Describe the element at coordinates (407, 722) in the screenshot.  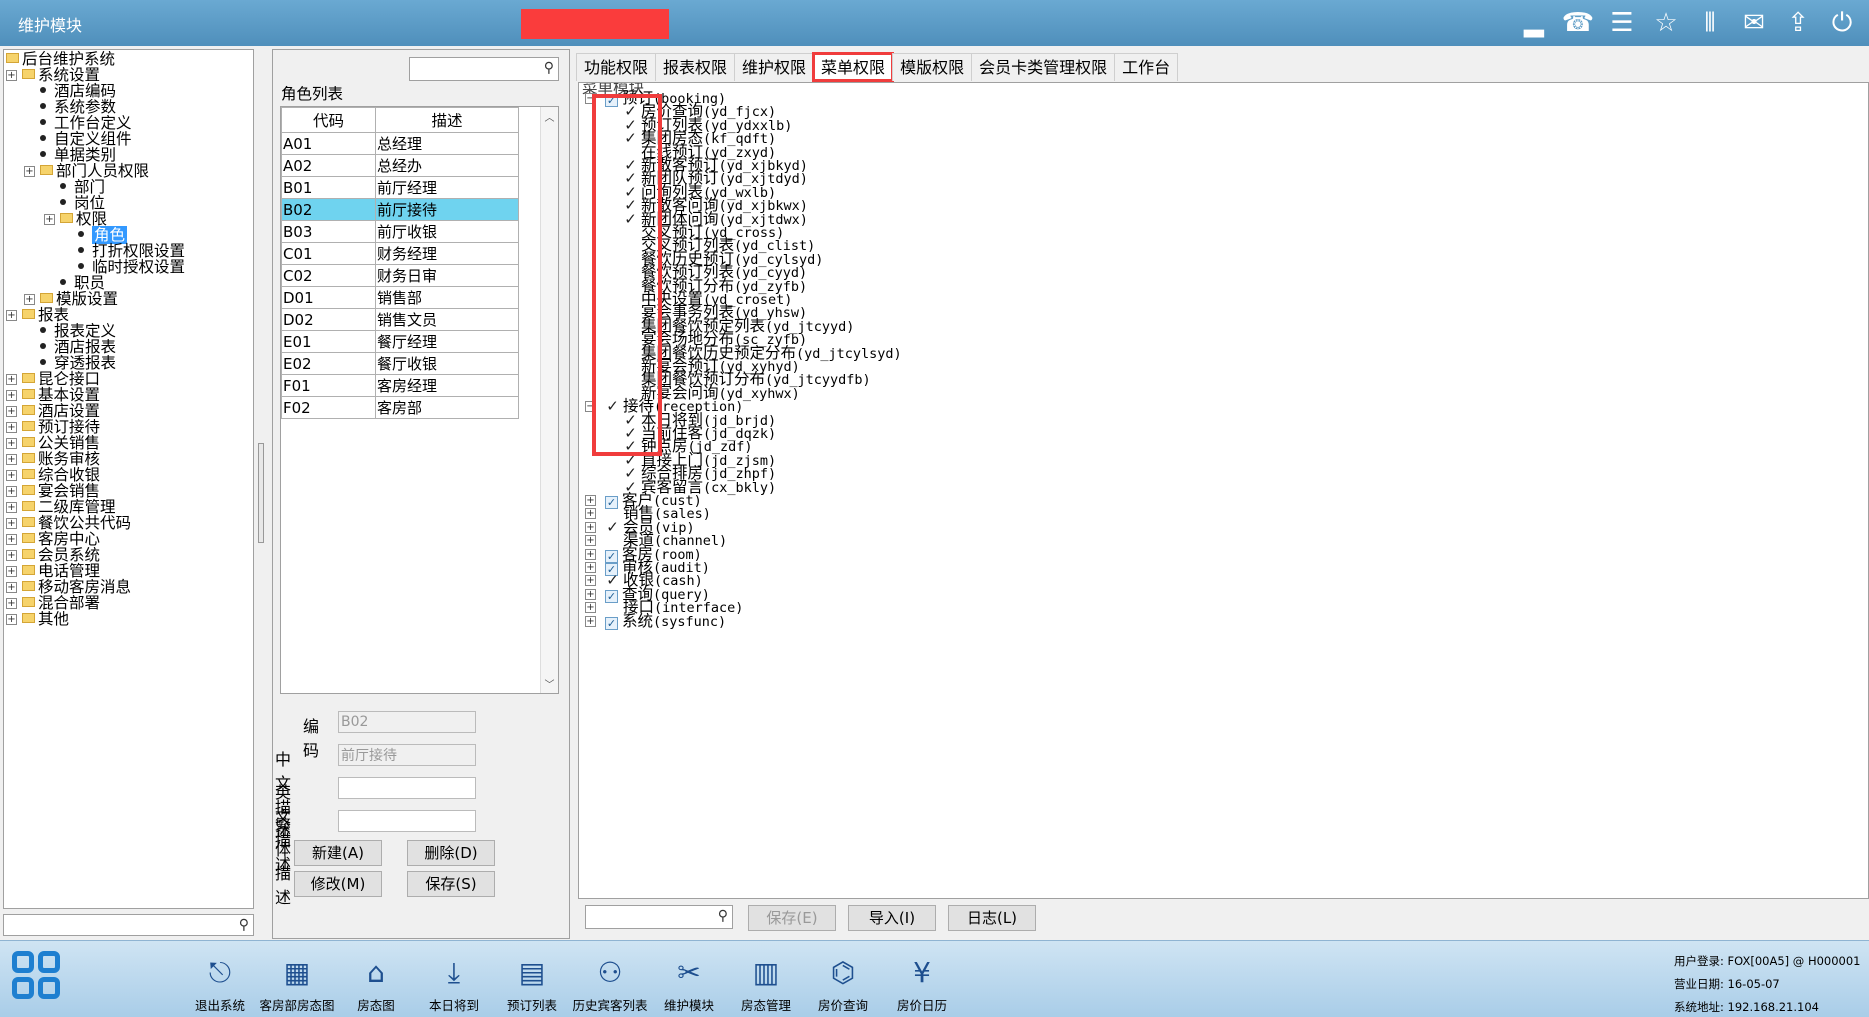
I see `code-field` at that location.